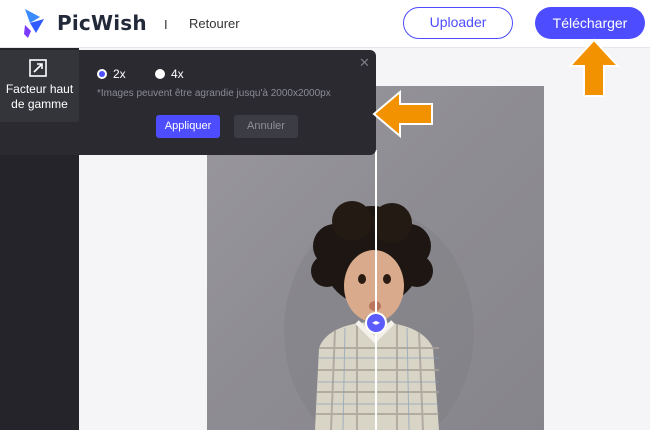  What do you see at coordinates (325, 24) in the screenshot?
I see `top-bar: PicWish I Retourer Uploader Télécharger` at bounding box center [325, 24].